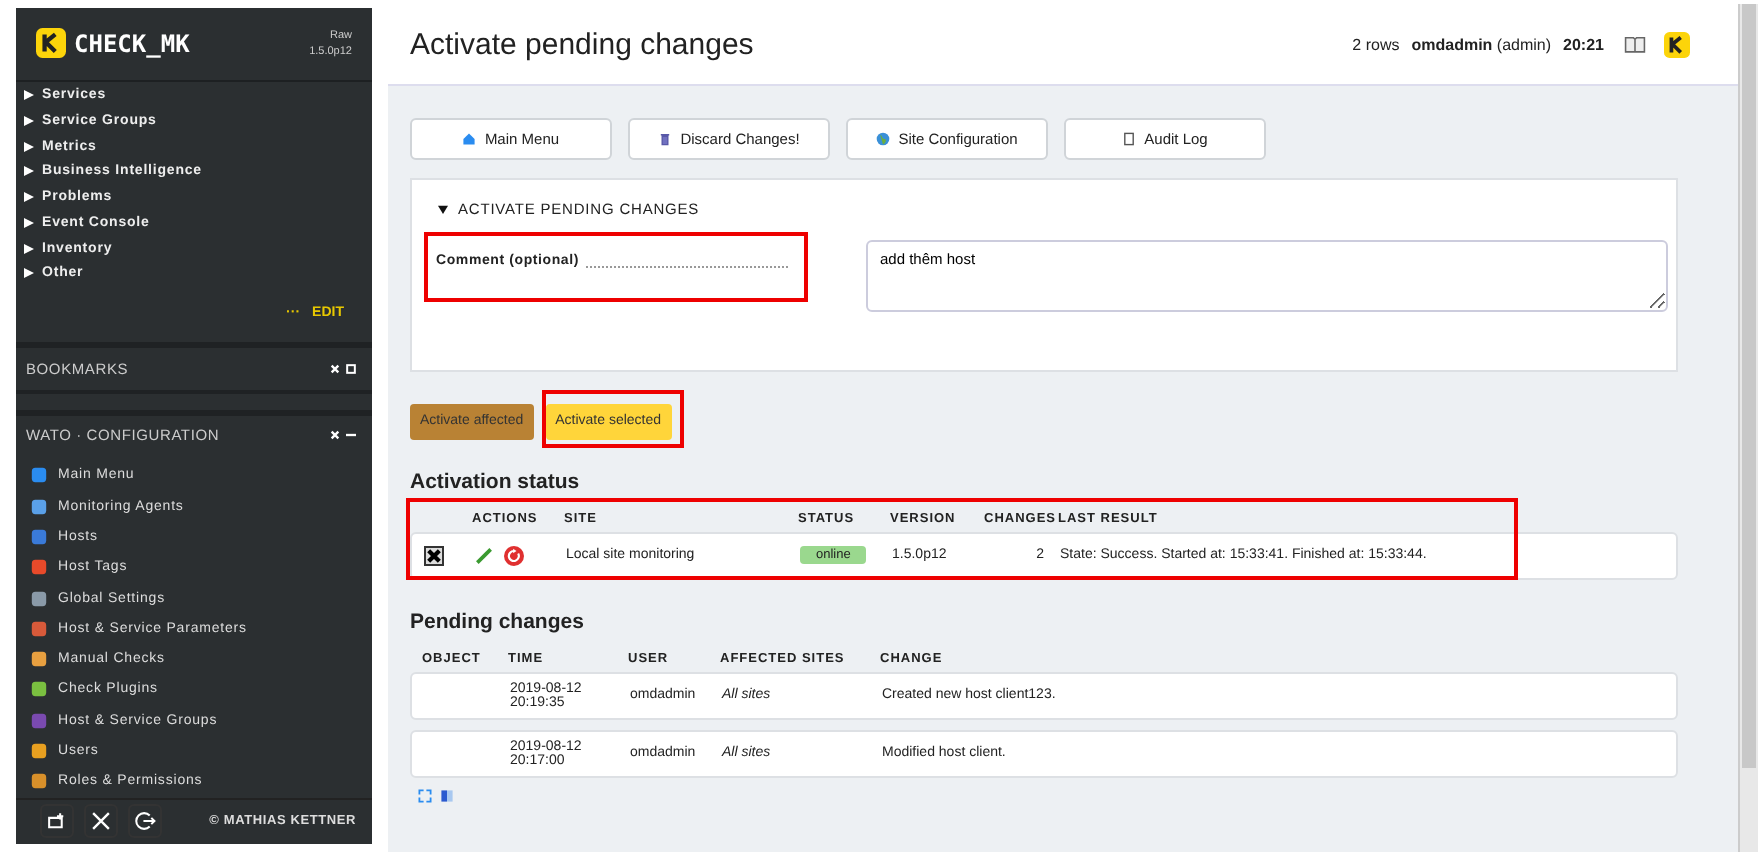 The height and width of the screenshot is (852, 1758). What do you see at coordinates (351, 435) in the screenshot?
I see `minus-icon` at bounding box center [351, 435].